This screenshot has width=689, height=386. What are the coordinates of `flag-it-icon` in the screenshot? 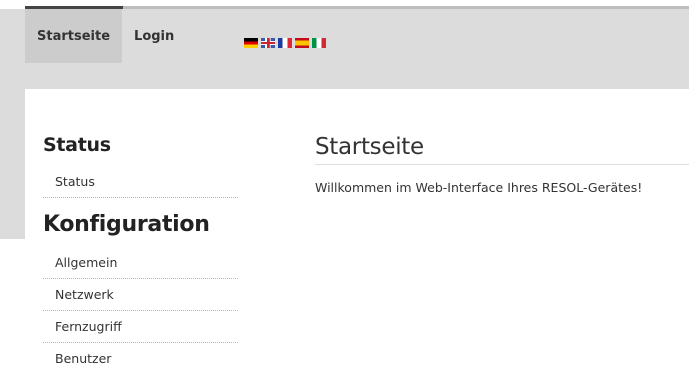 It's located at (319, 43).